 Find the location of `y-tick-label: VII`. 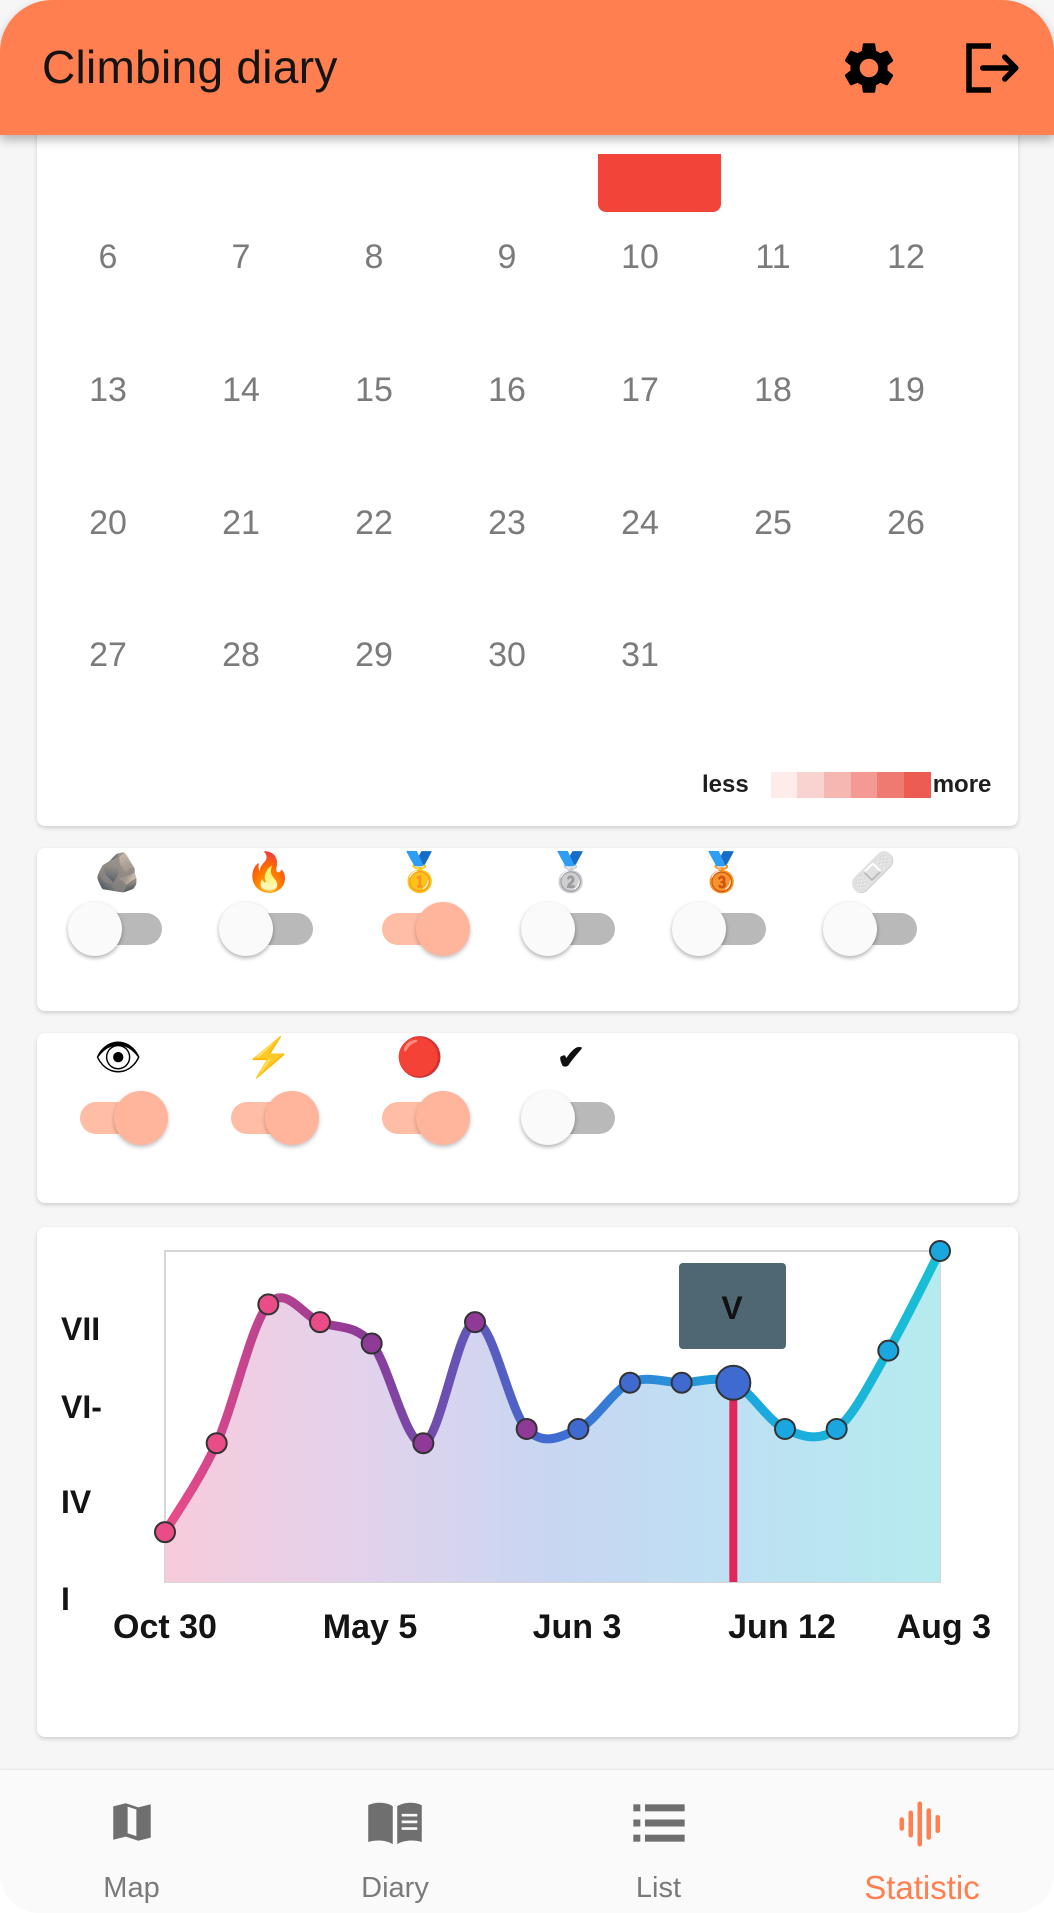

y-tick-label: VII is located at coordinates (80, 1329).